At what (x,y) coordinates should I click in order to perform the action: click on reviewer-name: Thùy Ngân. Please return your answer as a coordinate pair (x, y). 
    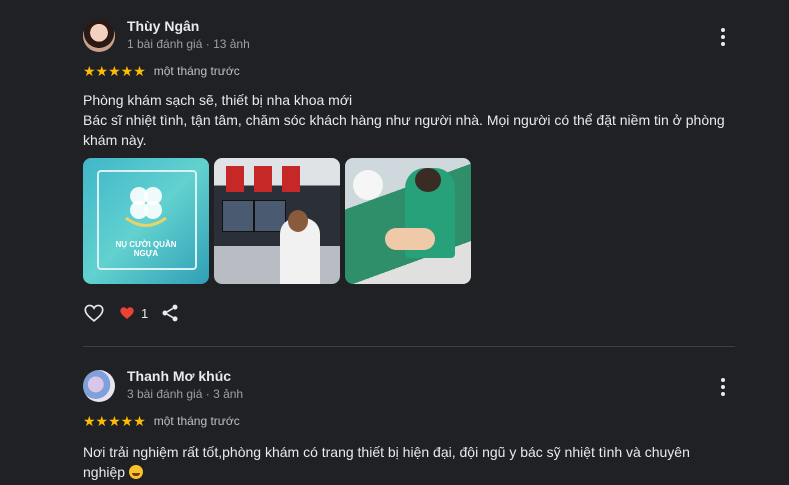
    Looking at the image, I should click on (163, 26).